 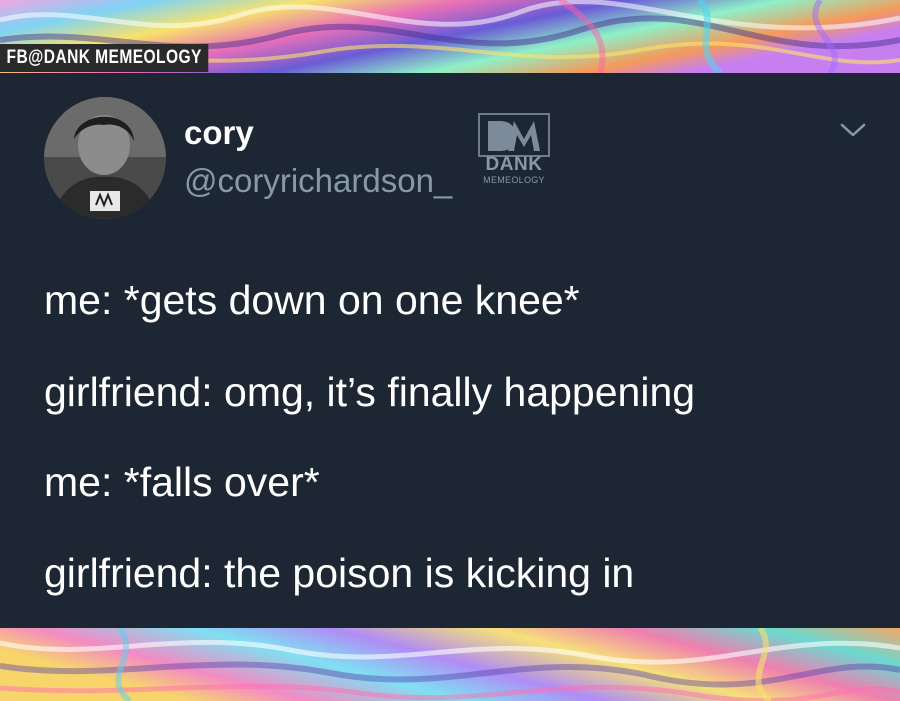 What do you see at coordinates (339, 573) in the screenshot?
I see `tweet-text-line: girlfriend: the poison is kicking in` at bounding box center [339, 573].